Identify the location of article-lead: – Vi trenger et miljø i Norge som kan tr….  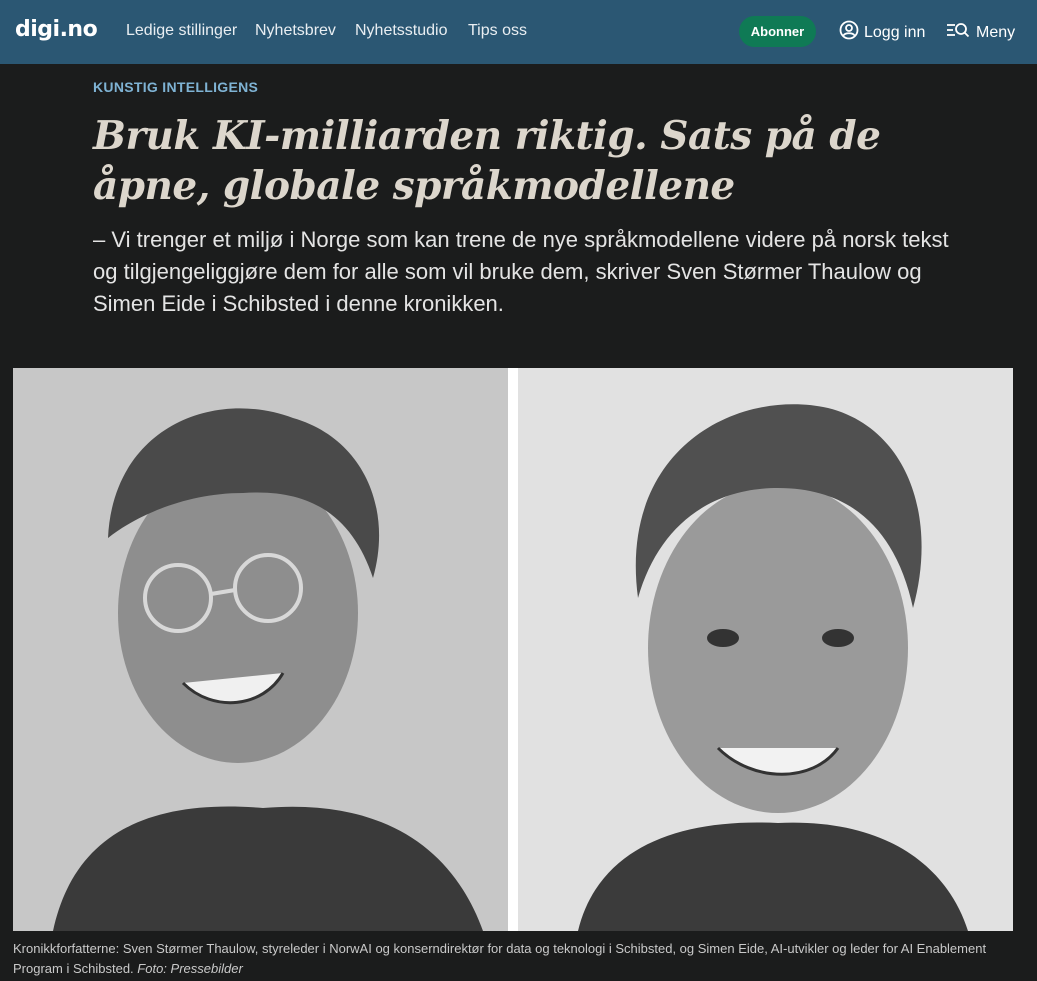
(521, 271).